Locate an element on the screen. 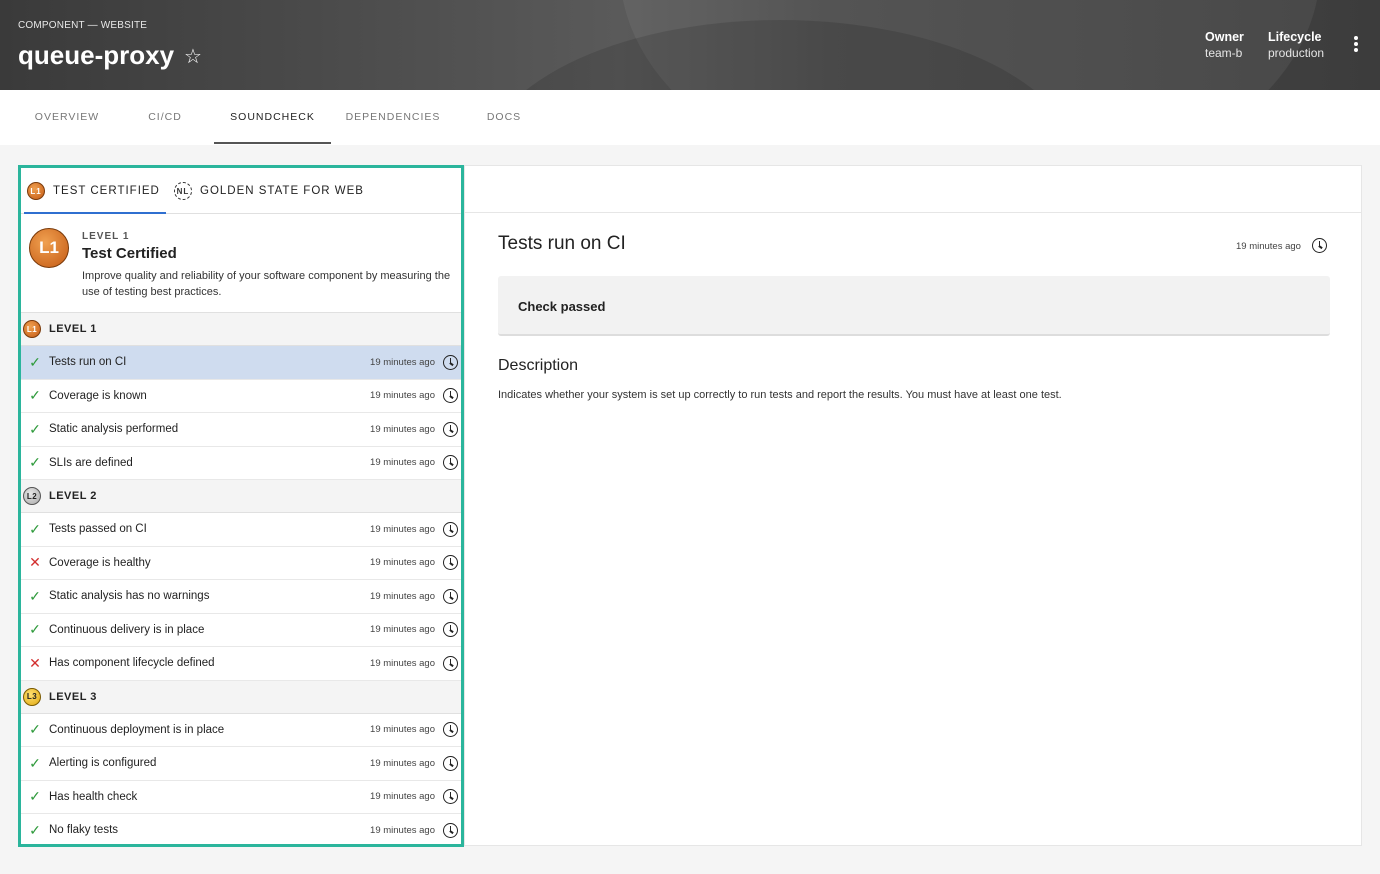  check-row: ✓ Static analysis performed 19 minutes ago is located at coordinates (241, 430).